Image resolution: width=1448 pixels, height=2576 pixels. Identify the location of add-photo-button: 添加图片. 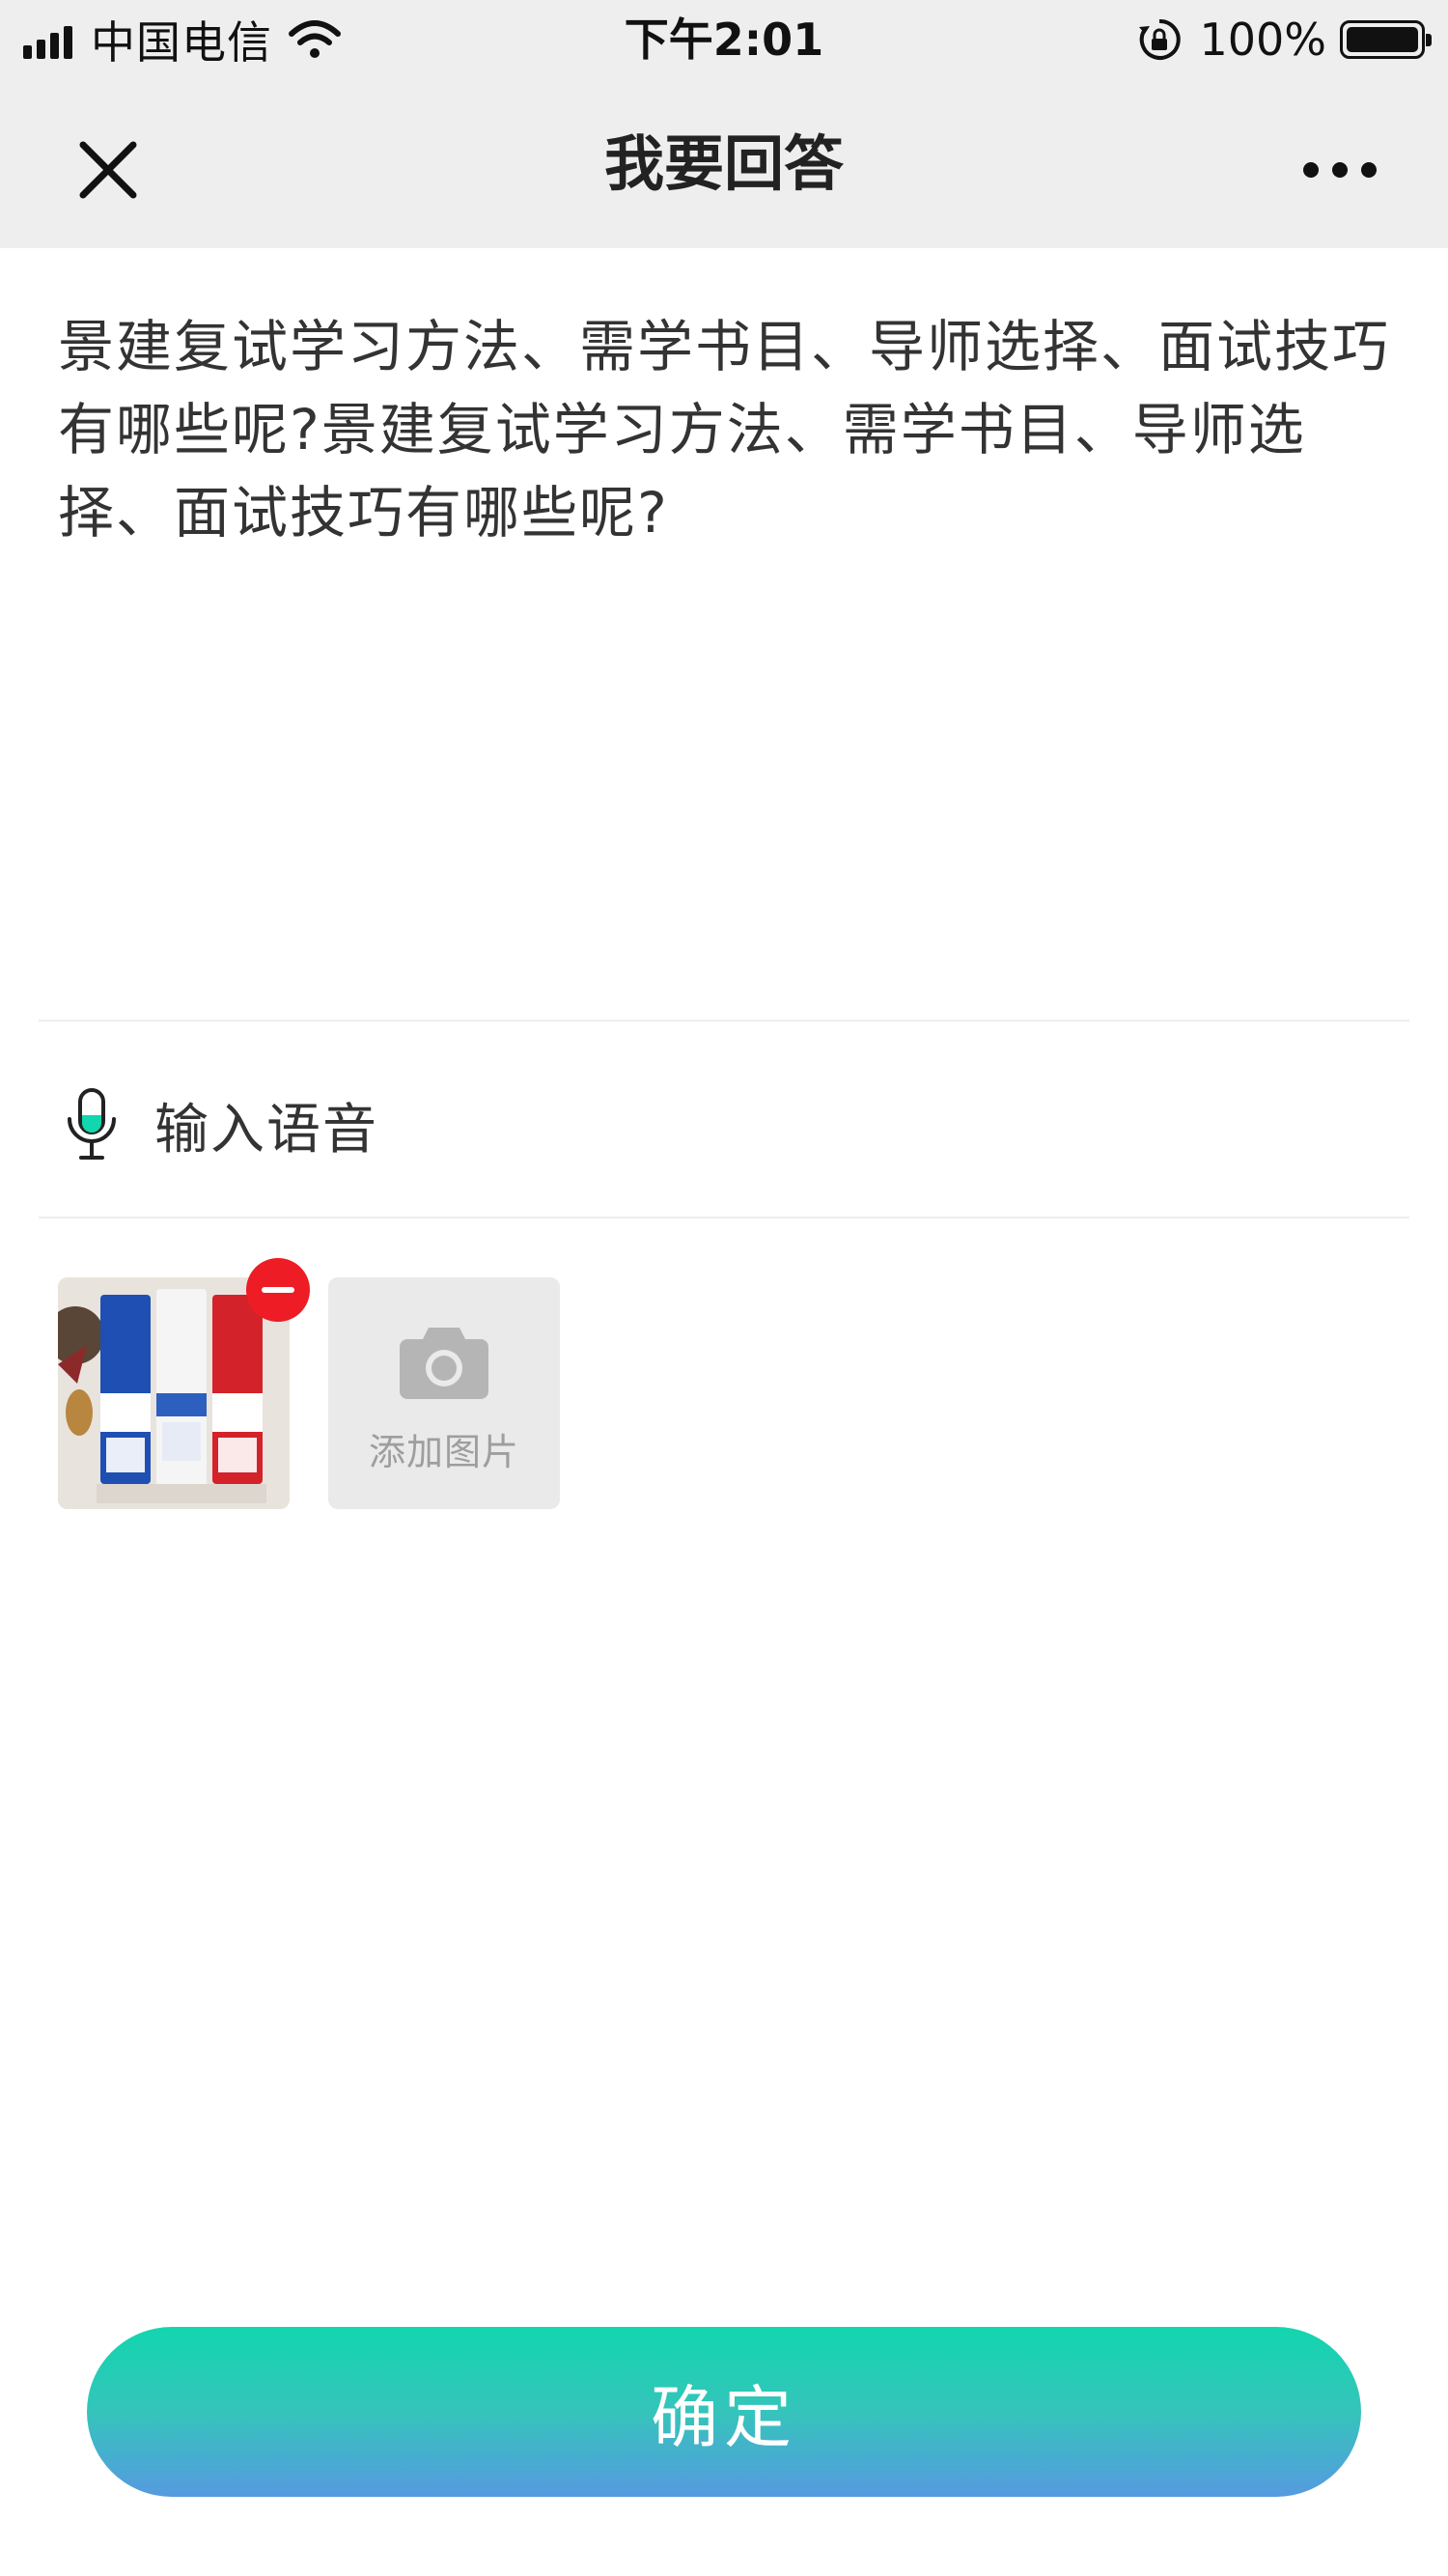
(444, 1393).